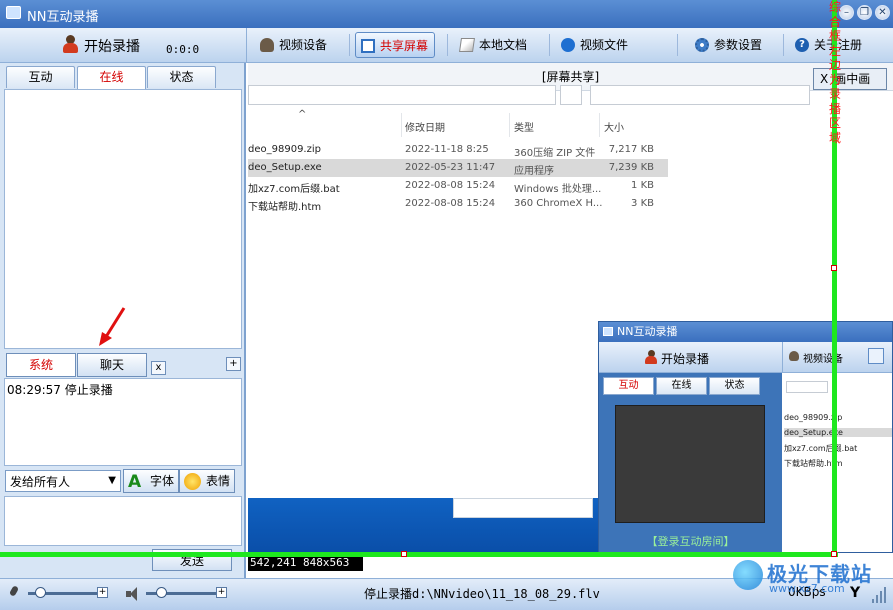 The height and width of the screenshot is (610, 893). I want to click on microphone-icon, so click(14, 594).